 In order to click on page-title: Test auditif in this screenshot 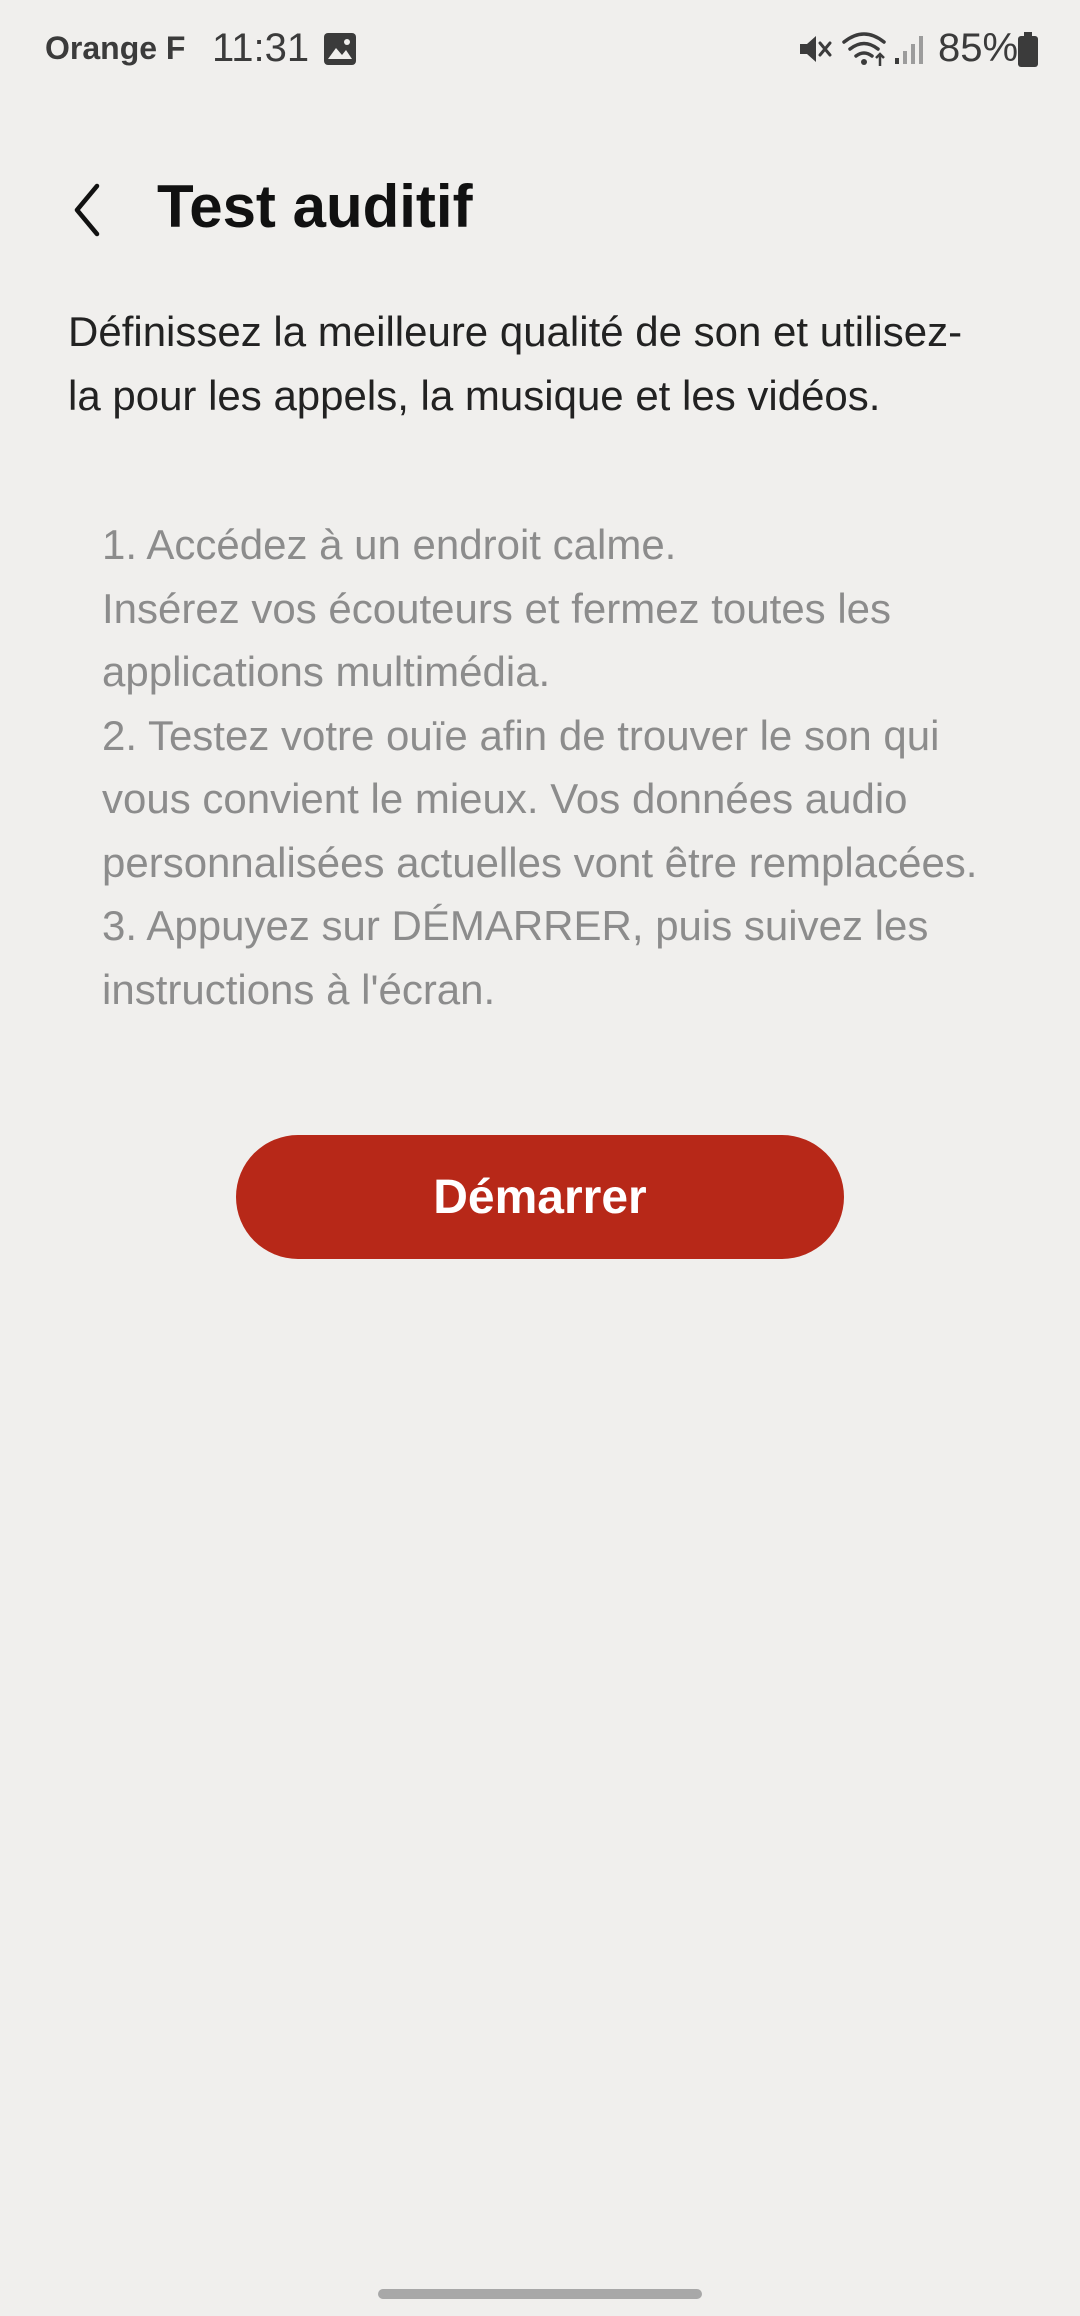, I will do `click(315, 206)`.